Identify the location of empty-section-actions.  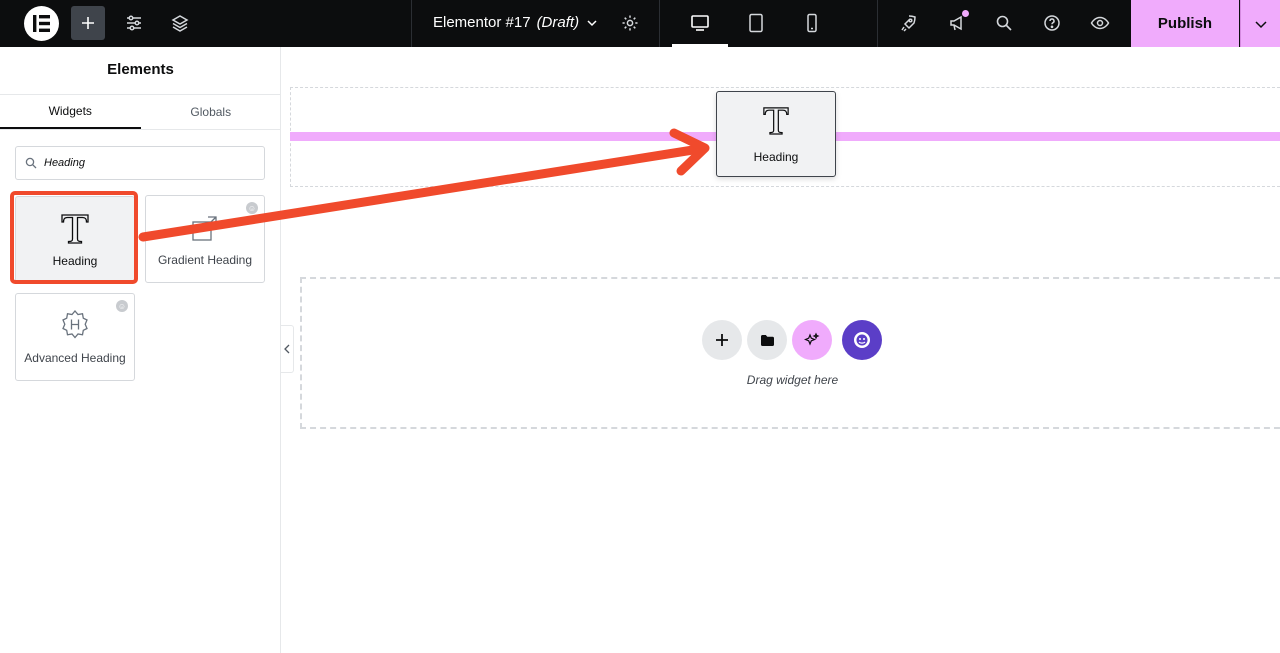
(792, 340).